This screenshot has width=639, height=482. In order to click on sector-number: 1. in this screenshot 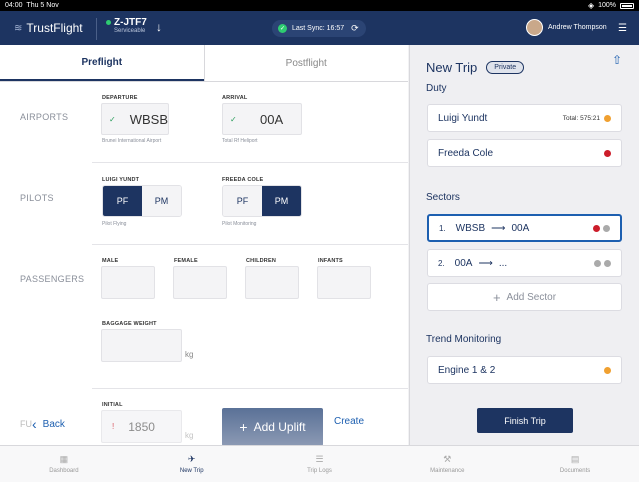, I will do `click(442, 228)`.